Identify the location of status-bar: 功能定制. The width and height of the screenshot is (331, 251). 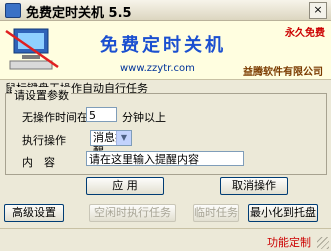
(165, 239).